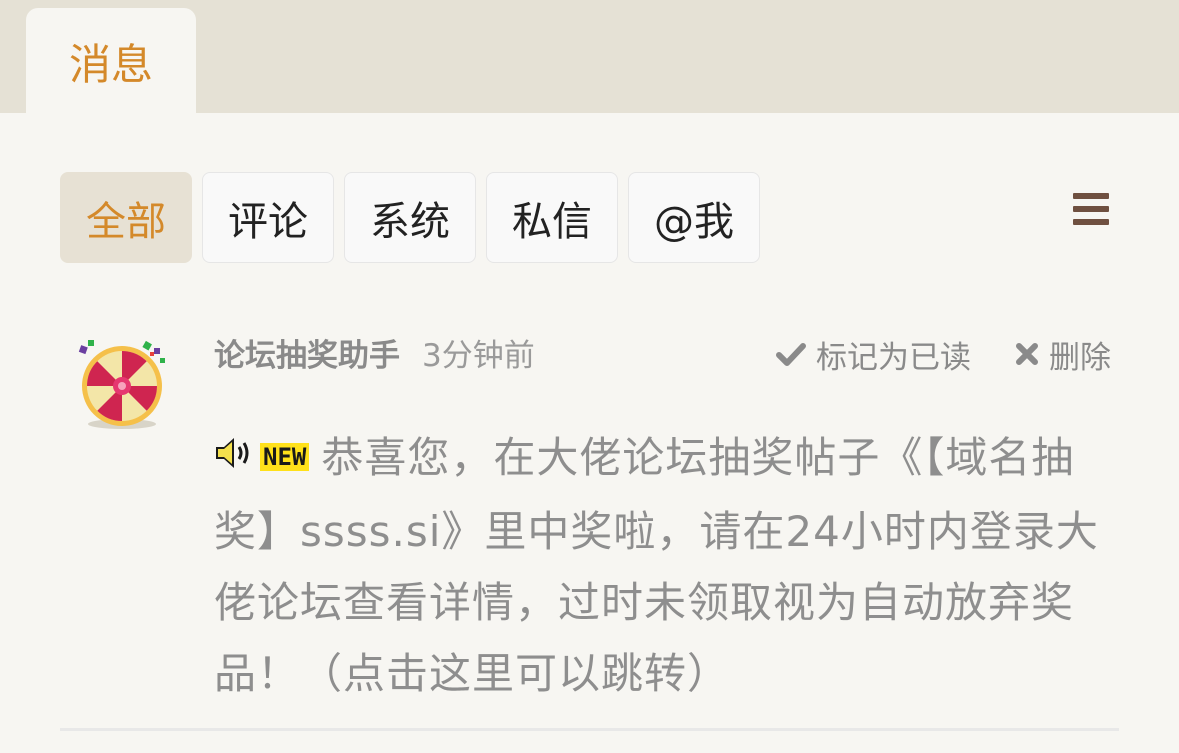  I want to click on new-badge-text: NEW, so click(285, 456).